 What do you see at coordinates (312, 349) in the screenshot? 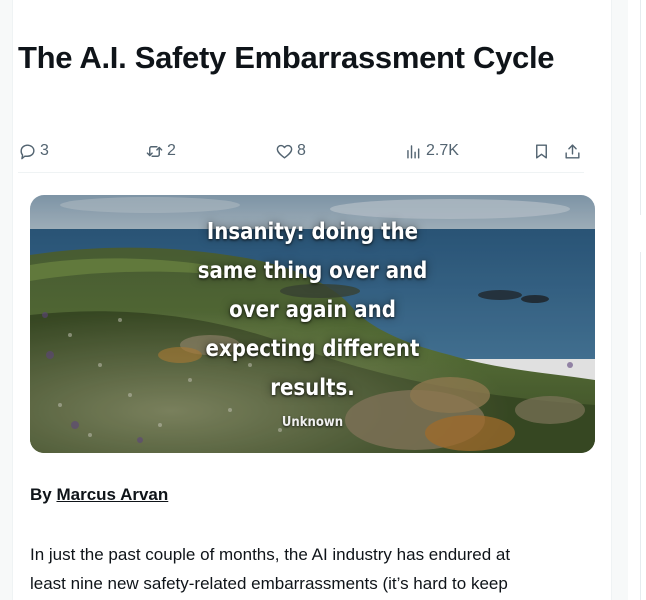
I see `quote-line: expecting different` at bounding box center [312, 349].